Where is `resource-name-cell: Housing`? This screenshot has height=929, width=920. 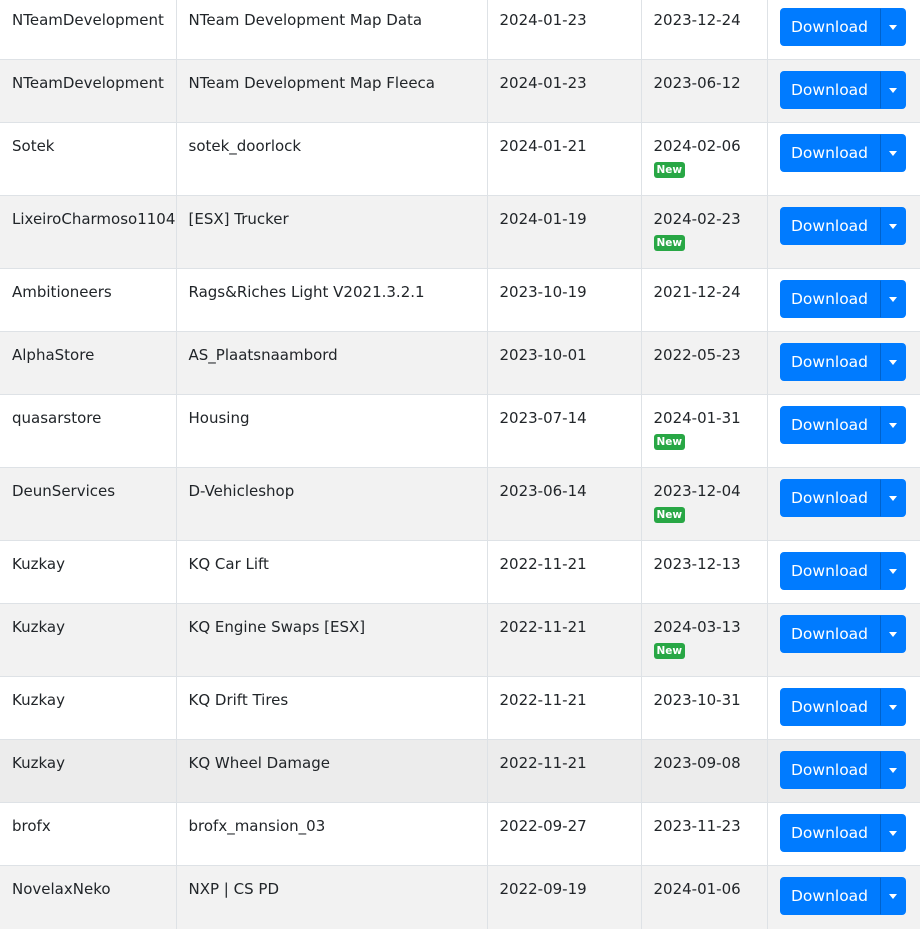
resource-name-cell: Housing is located at coordinates (331, 431).